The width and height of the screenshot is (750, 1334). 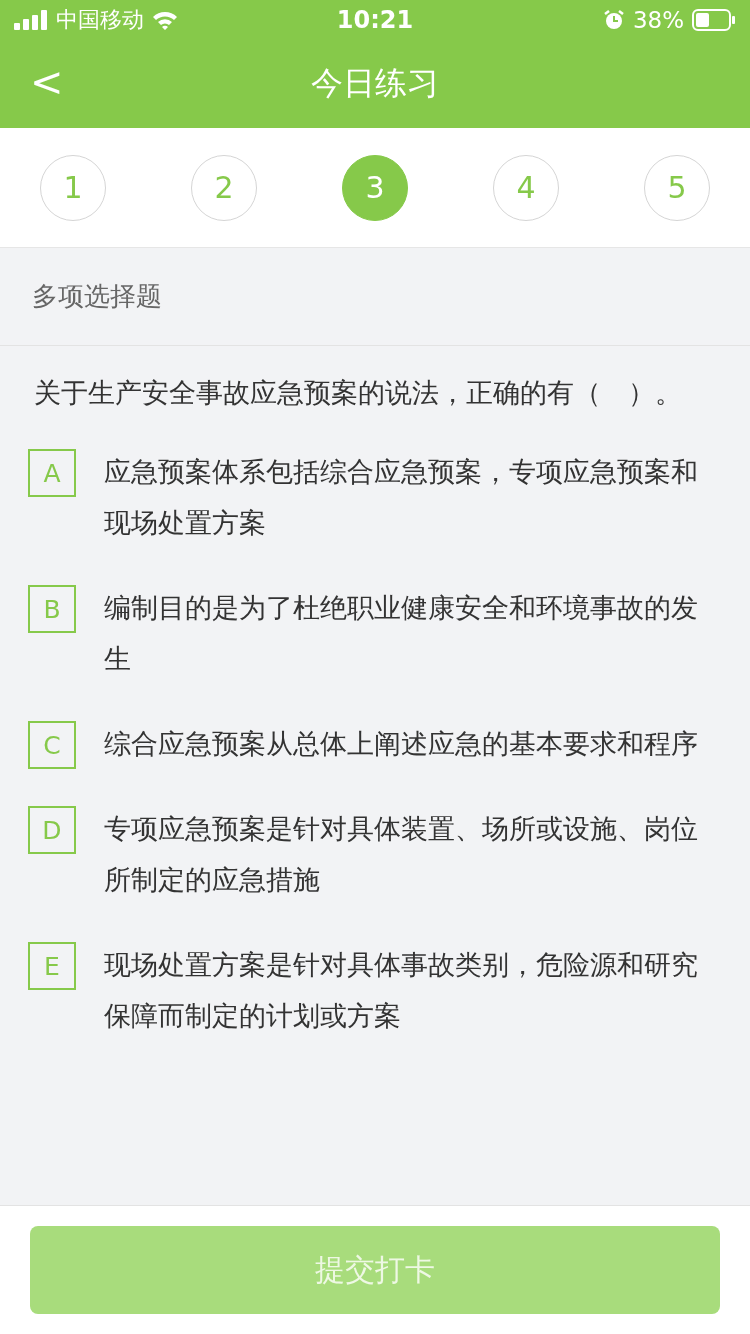 What do you see at coordinates (401, 744) in the screenshot?
I see `option-text: 综合应急预案从总体上阐述应急的基本要求和程序` at bounding box center [401, 744].